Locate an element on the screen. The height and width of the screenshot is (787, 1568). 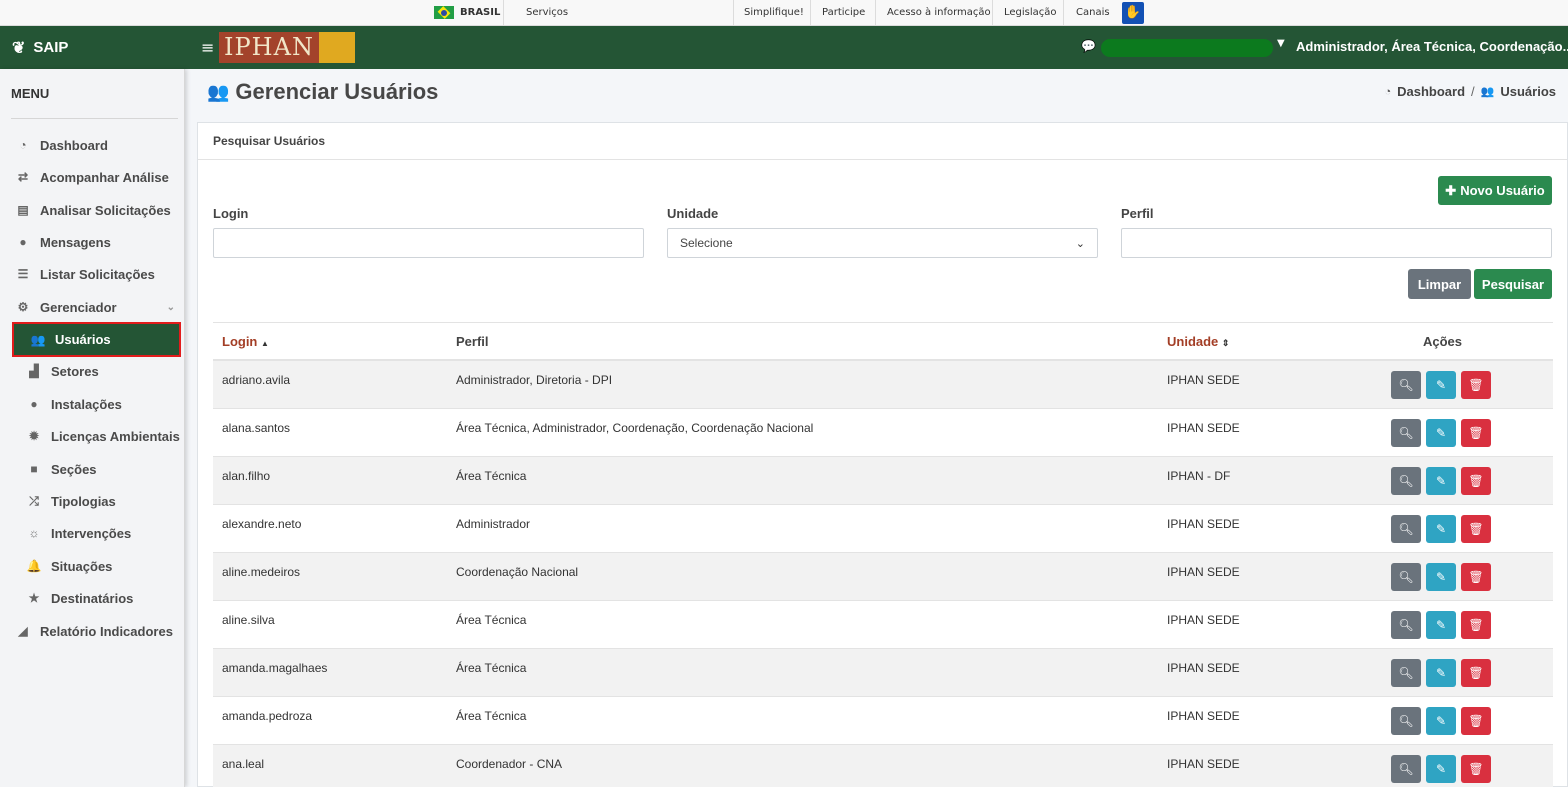
cell-perfil: Coordenador - CNA is located at coordinates (509, 764).